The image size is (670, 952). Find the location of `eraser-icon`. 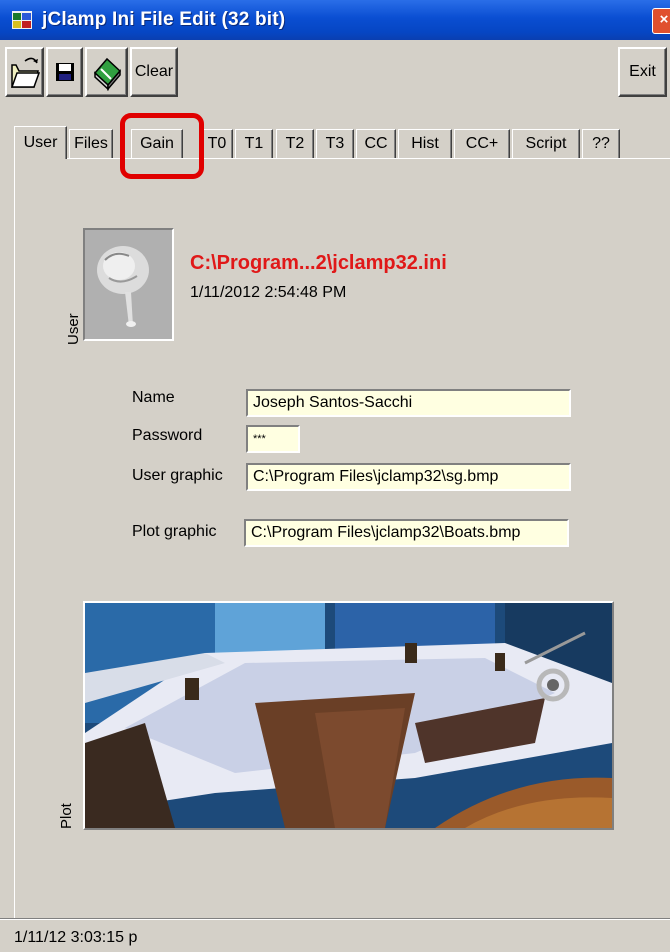

eraser-icon is located at coordinates (107, 74).